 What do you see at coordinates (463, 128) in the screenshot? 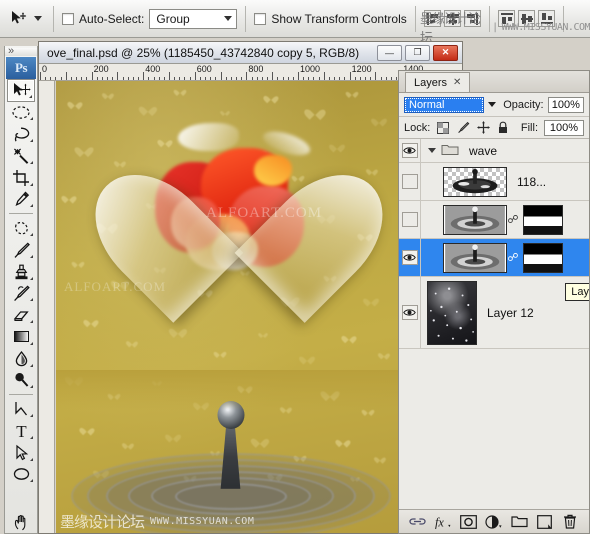
I see `lock-image-icon` at bounding box center [463, 128].